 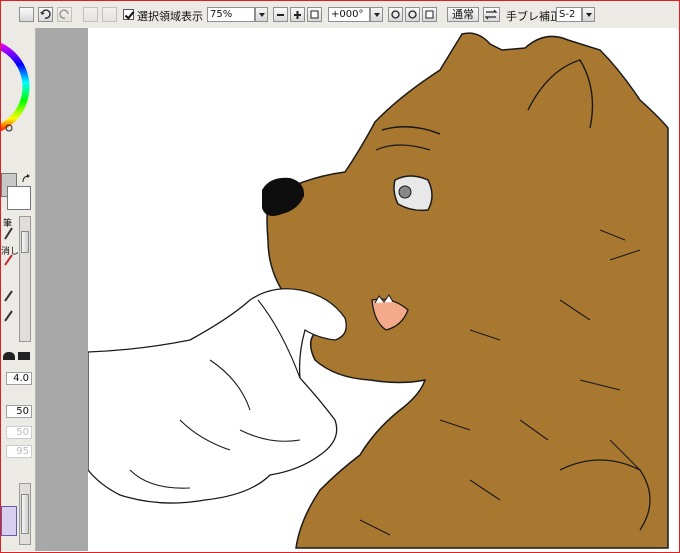 What do you see at coordinates (463, 14) in the screenshot?
I see `blend-mode-button: 通常` at bounding box center [463, 14].